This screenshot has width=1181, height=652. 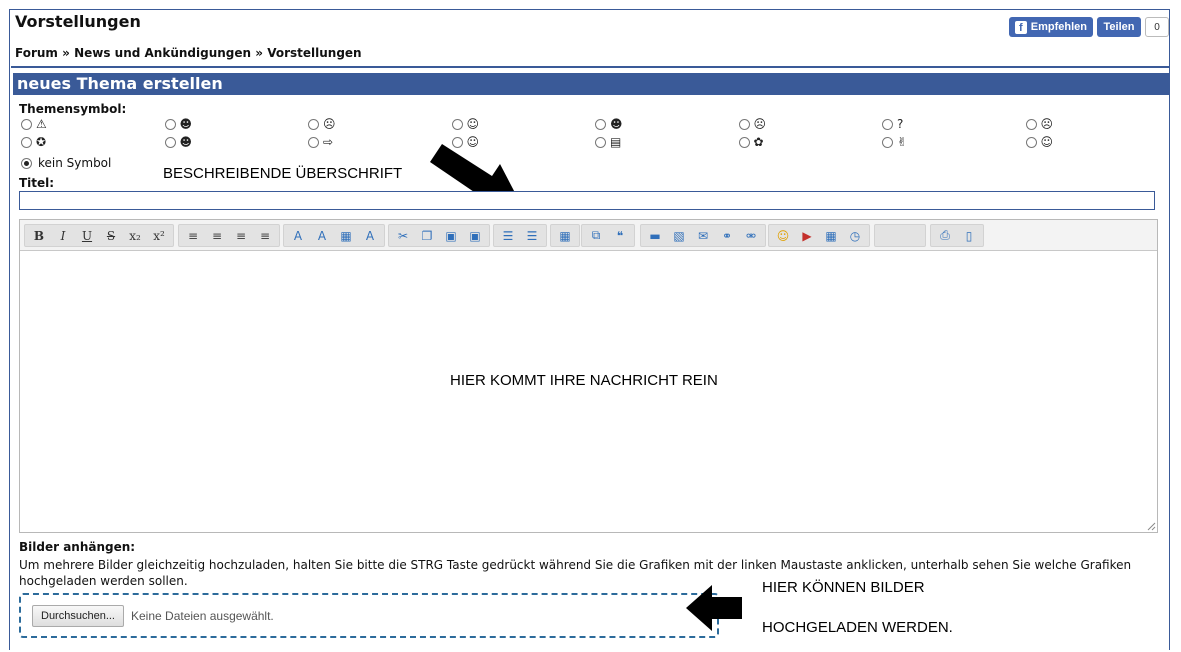 I want to click on underline-button: U, so click(x=87, y=236).